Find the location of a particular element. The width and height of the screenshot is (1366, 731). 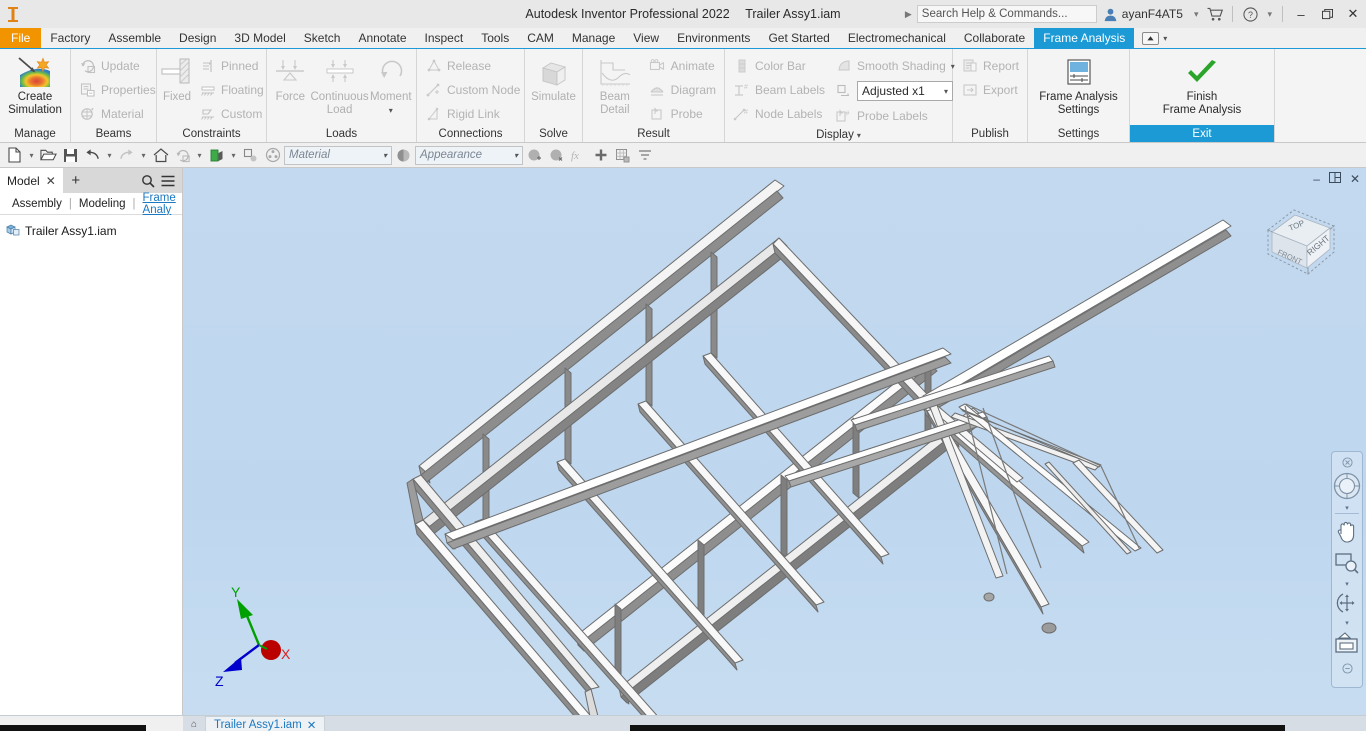

search-expander-icon: ▶ is located at coordinates (908, 14).